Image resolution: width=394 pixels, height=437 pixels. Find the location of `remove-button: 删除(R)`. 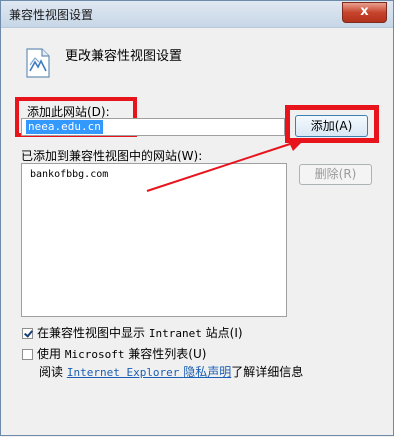

remove-button: 删除(R) is located at coordinates (335, 174).